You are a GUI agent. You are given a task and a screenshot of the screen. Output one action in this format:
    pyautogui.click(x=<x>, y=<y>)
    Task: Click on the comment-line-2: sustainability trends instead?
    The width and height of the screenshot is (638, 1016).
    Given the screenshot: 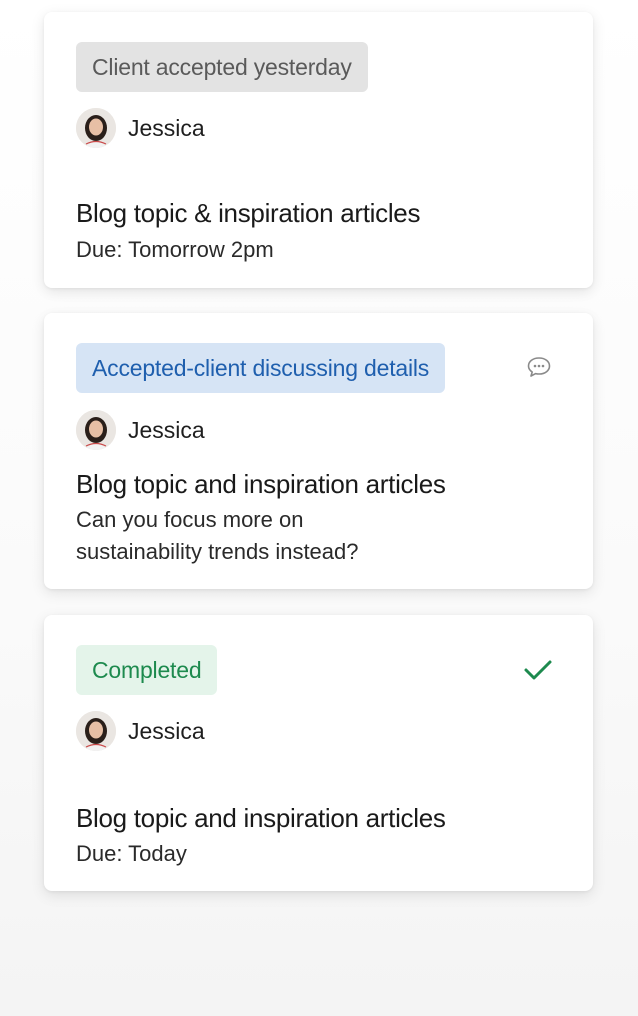 What is the action you would take?
    pyautogui.click(x=217, y=551)
    